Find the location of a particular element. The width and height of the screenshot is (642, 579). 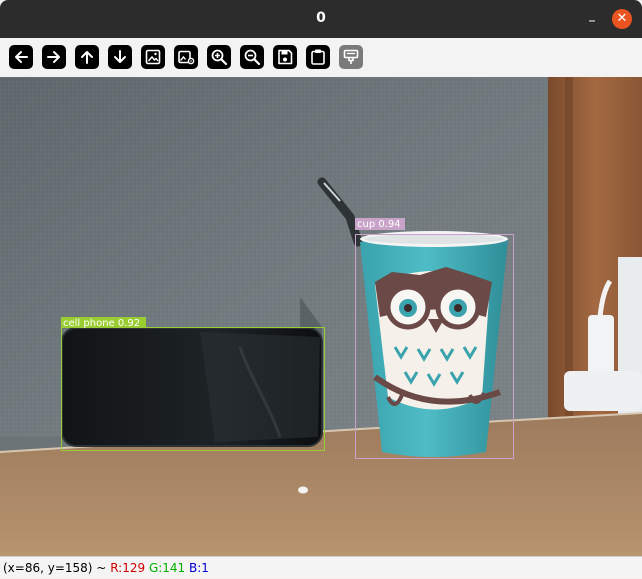

zoom-fit-button is located at coordinates (153, 57).